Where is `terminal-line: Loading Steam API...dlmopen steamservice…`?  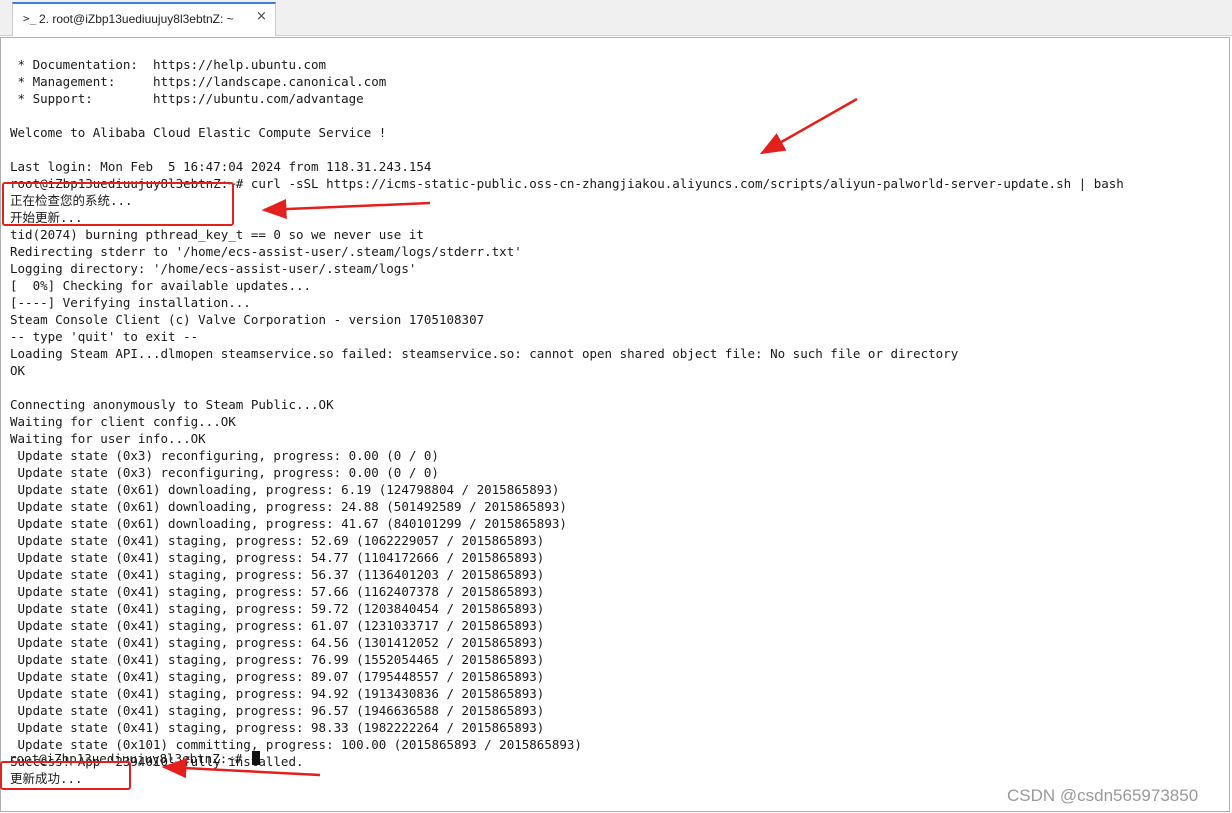 terminal-line: Loading Steam API...dlmopen steamservice… is located at coordinates (484, 353).